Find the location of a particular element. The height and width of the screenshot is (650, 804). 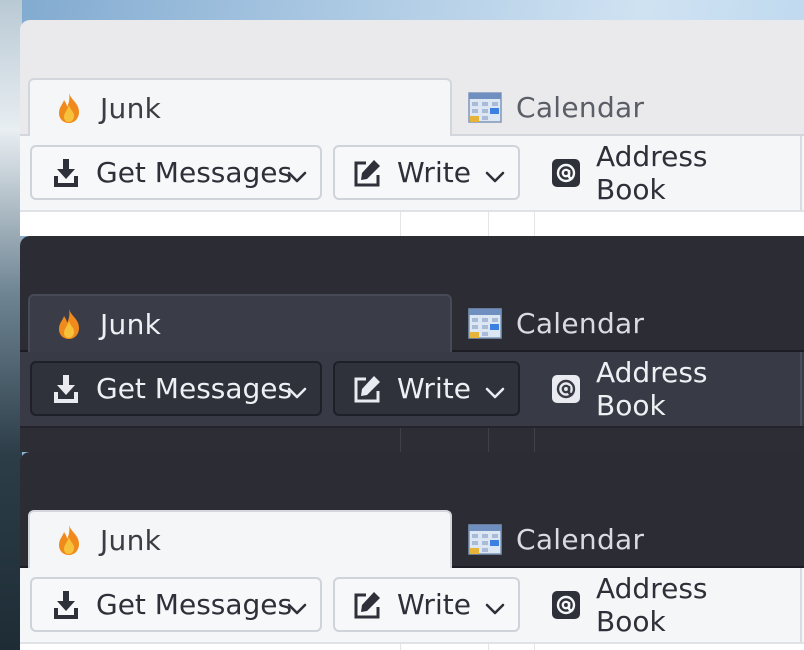

desktop-wallpaper is located at coordinates (11, 325).